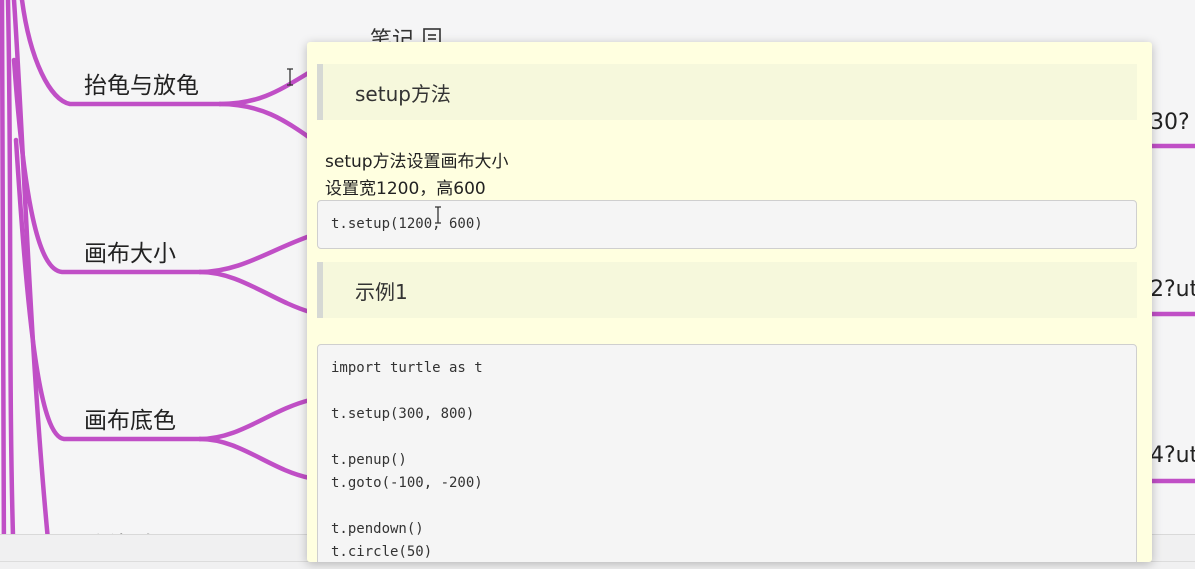  I want to click on mindmap-node: 抬龟与放龟, so click(141, 83).